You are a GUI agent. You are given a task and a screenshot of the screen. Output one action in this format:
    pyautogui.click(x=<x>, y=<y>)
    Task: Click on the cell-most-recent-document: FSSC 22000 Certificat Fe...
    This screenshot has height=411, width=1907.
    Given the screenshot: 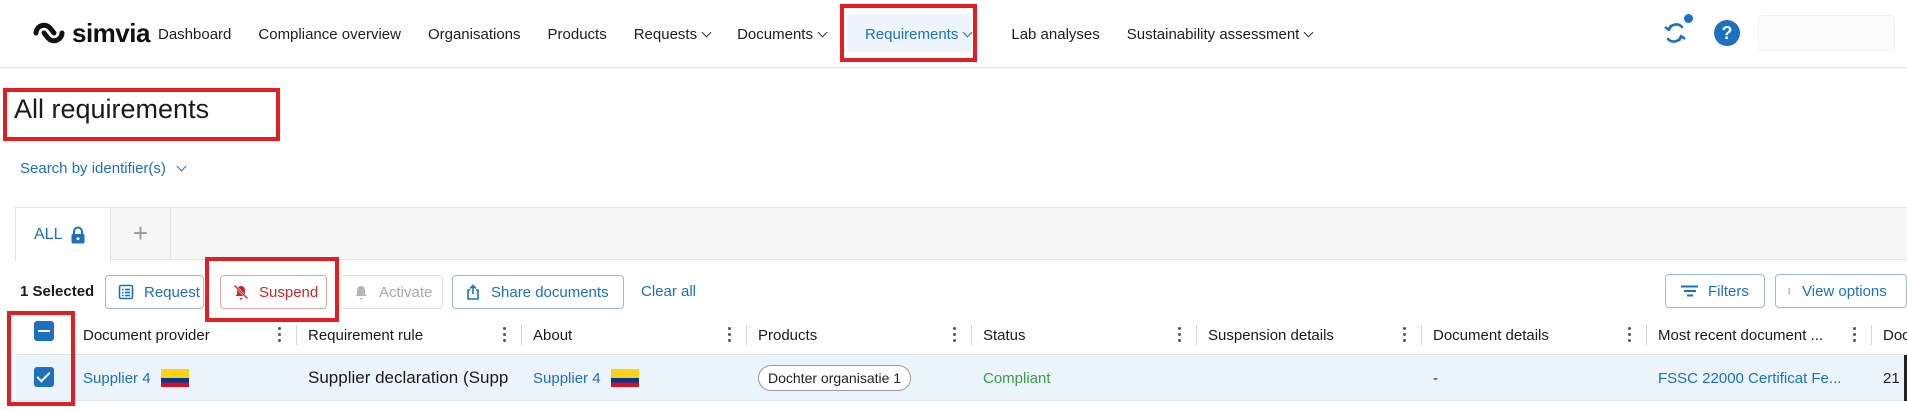 What is the action you would take?
    pyautogui.click(x=1764, y=378)
    